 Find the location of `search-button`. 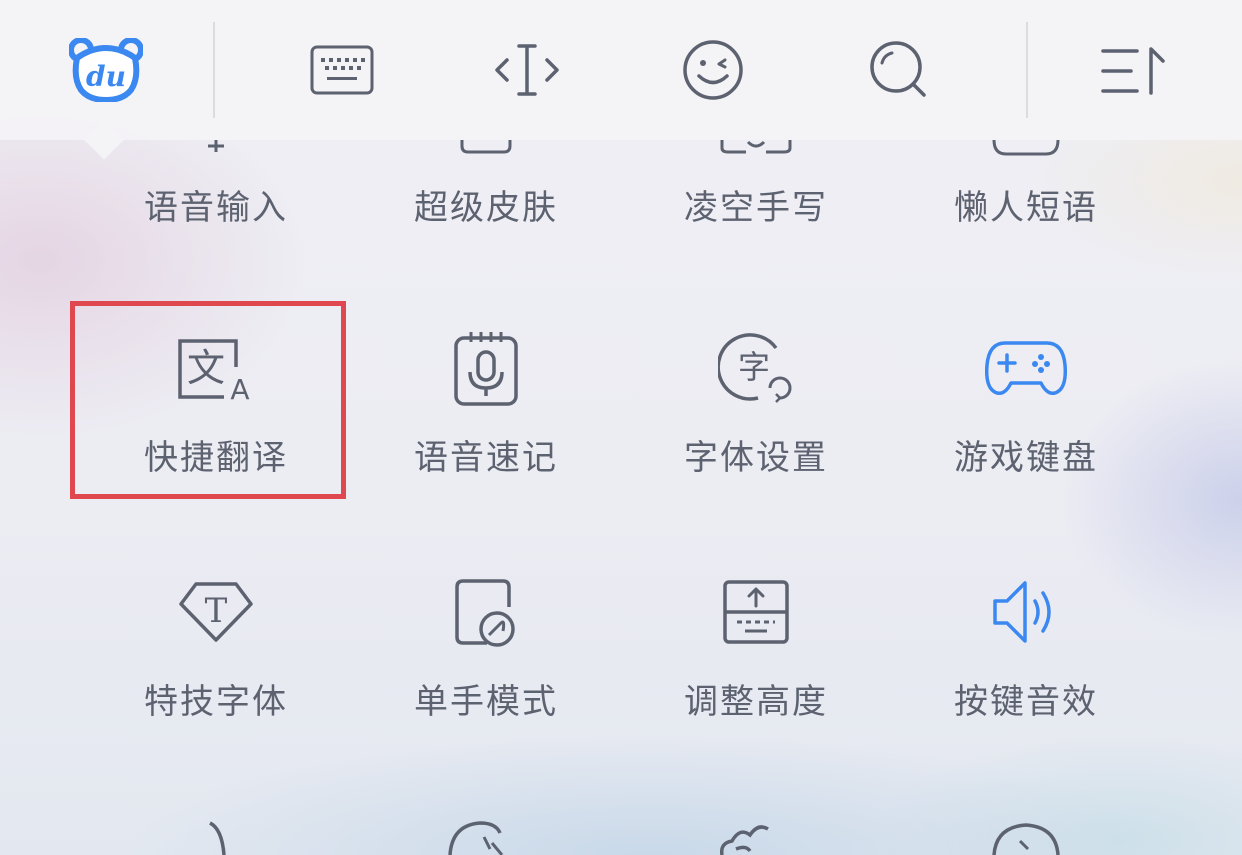

search-button is located at coordinates (899, 70).